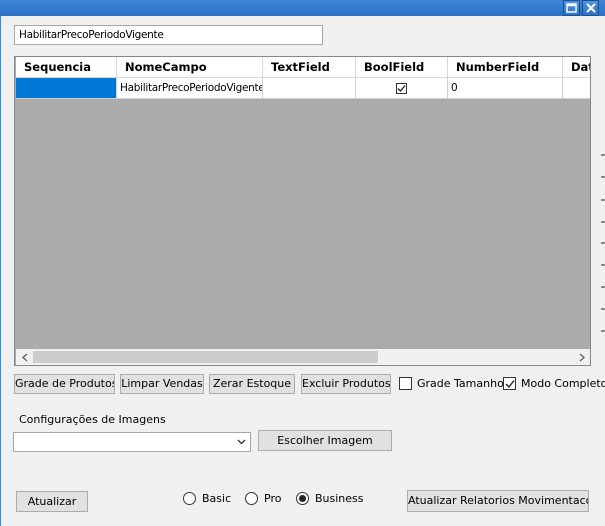 This screenshot has width=605, height=526. What do you see at coordinates (217, 498) in the screenshot?
I see `edition-basic-label: Basic` at bounding box center [217, 498].